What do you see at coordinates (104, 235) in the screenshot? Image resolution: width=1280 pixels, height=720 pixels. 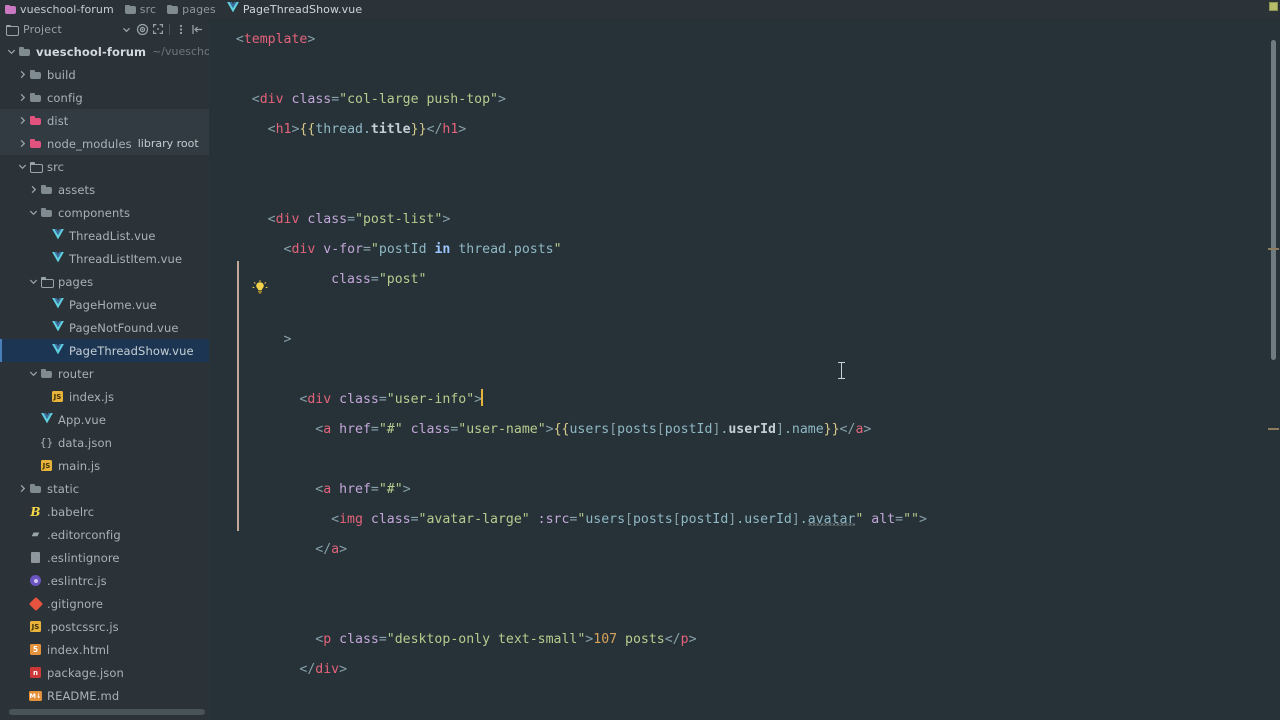 I see `tree-item-threadlist-vue: ThreadList.vue` at bounding box center [104, 235].